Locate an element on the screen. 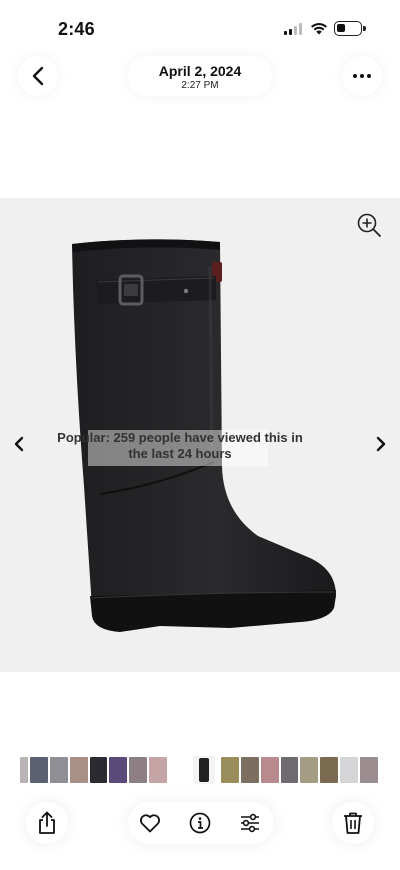  info-button is located at coordinates (200, 823).